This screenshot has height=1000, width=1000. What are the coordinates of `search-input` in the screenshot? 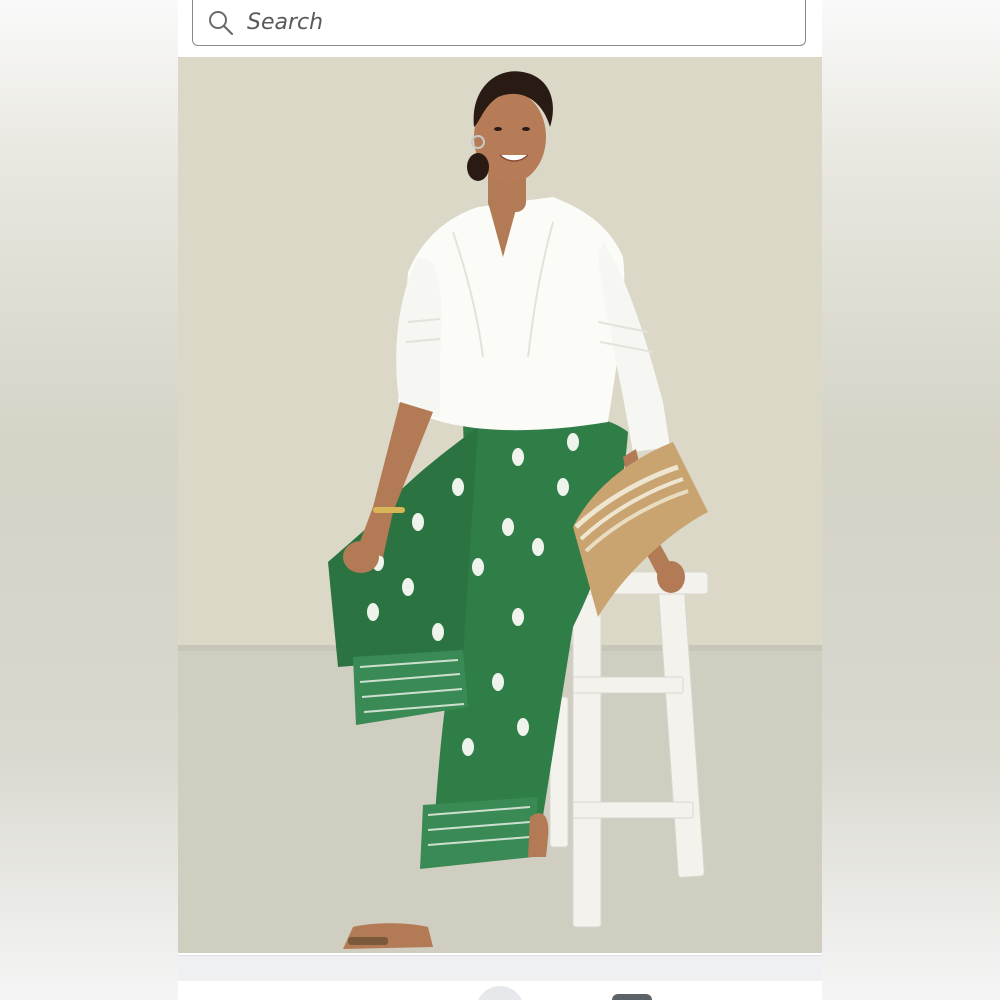 It's located at (507, 22).